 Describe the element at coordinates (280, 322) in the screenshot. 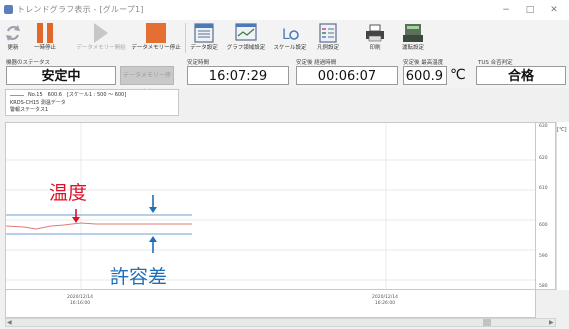

I see `horizontal-scrollbar` at that location.